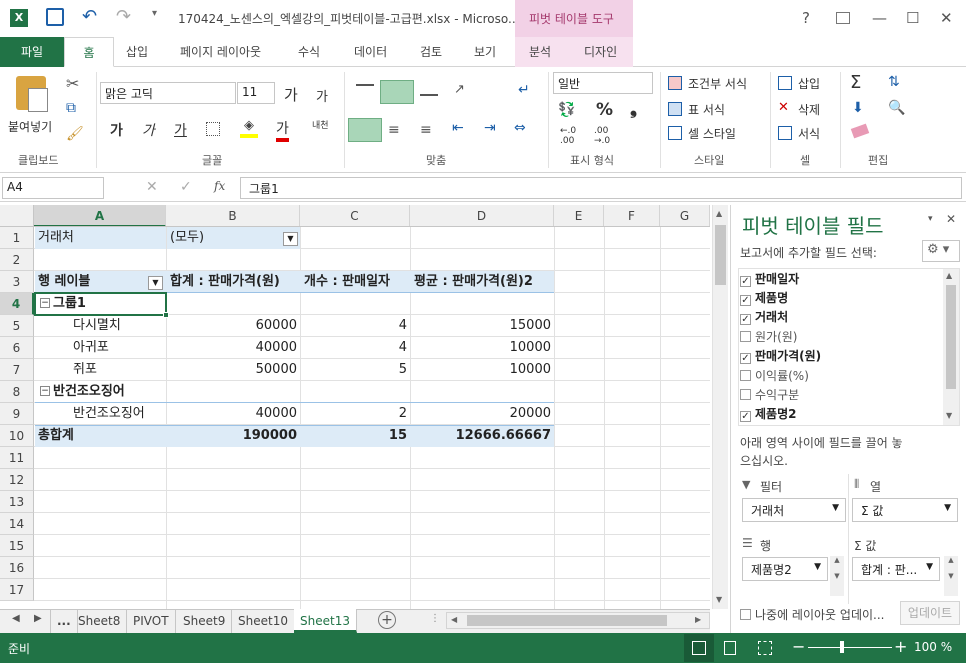 The width and height of the screenshot is (966, 663). Describe the element at coordinates (946, 18) in the screenshot. I see `close-button: ✕` at that location.